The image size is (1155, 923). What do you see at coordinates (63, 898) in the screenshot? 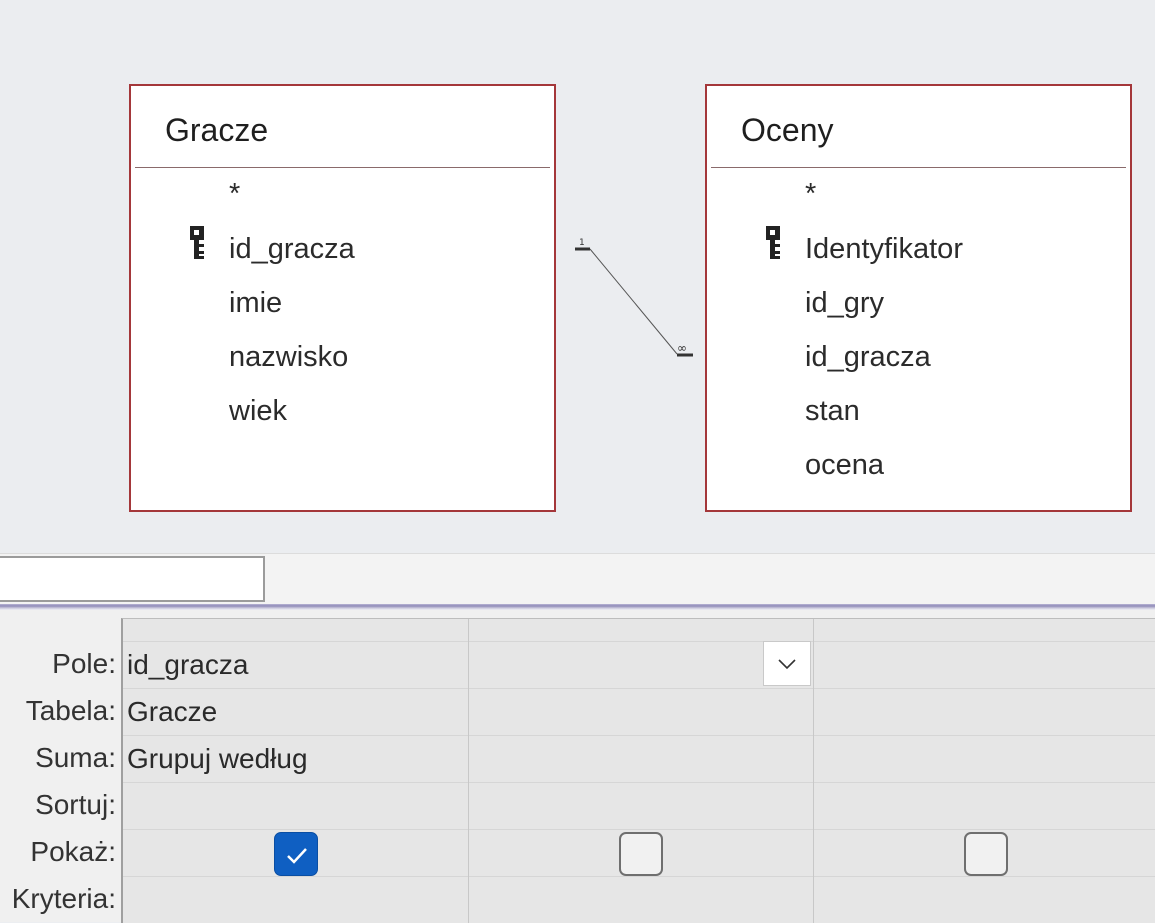
I see `row-label-kryteria: Kryteria:` at bounding box center [63, 898].